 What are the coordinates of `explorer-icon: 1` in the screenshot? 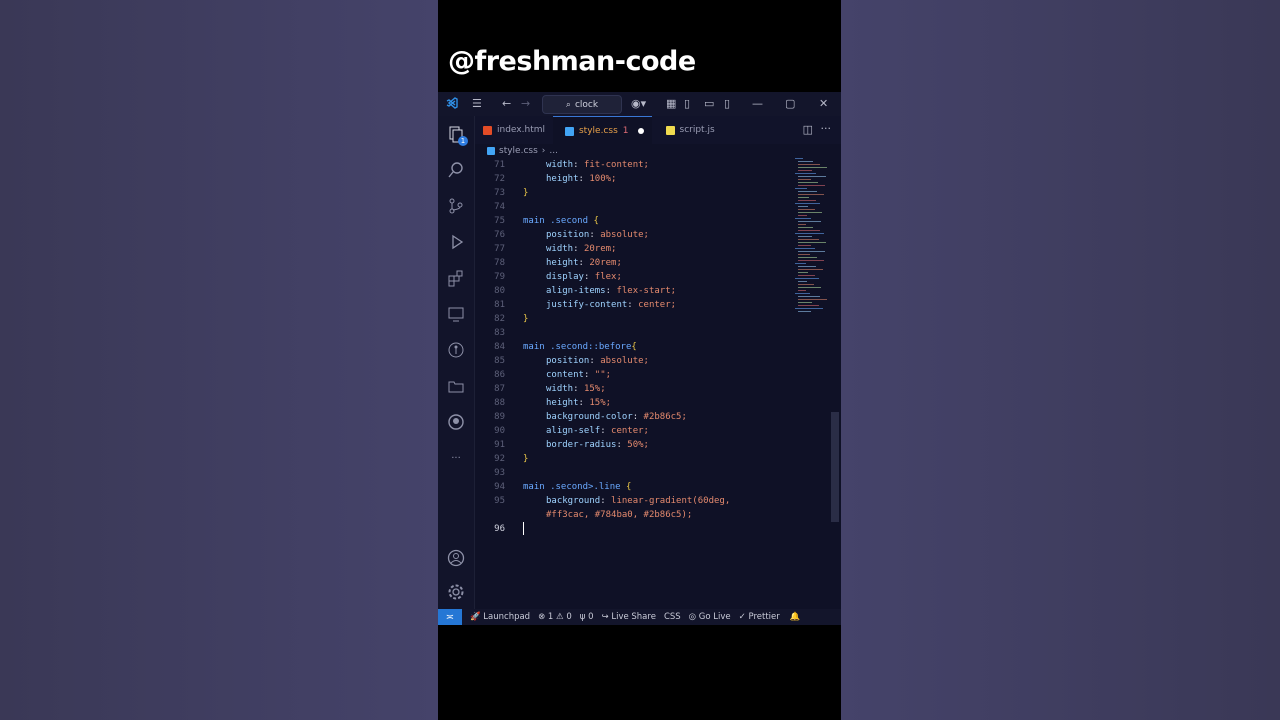 It's located at (457, 135).